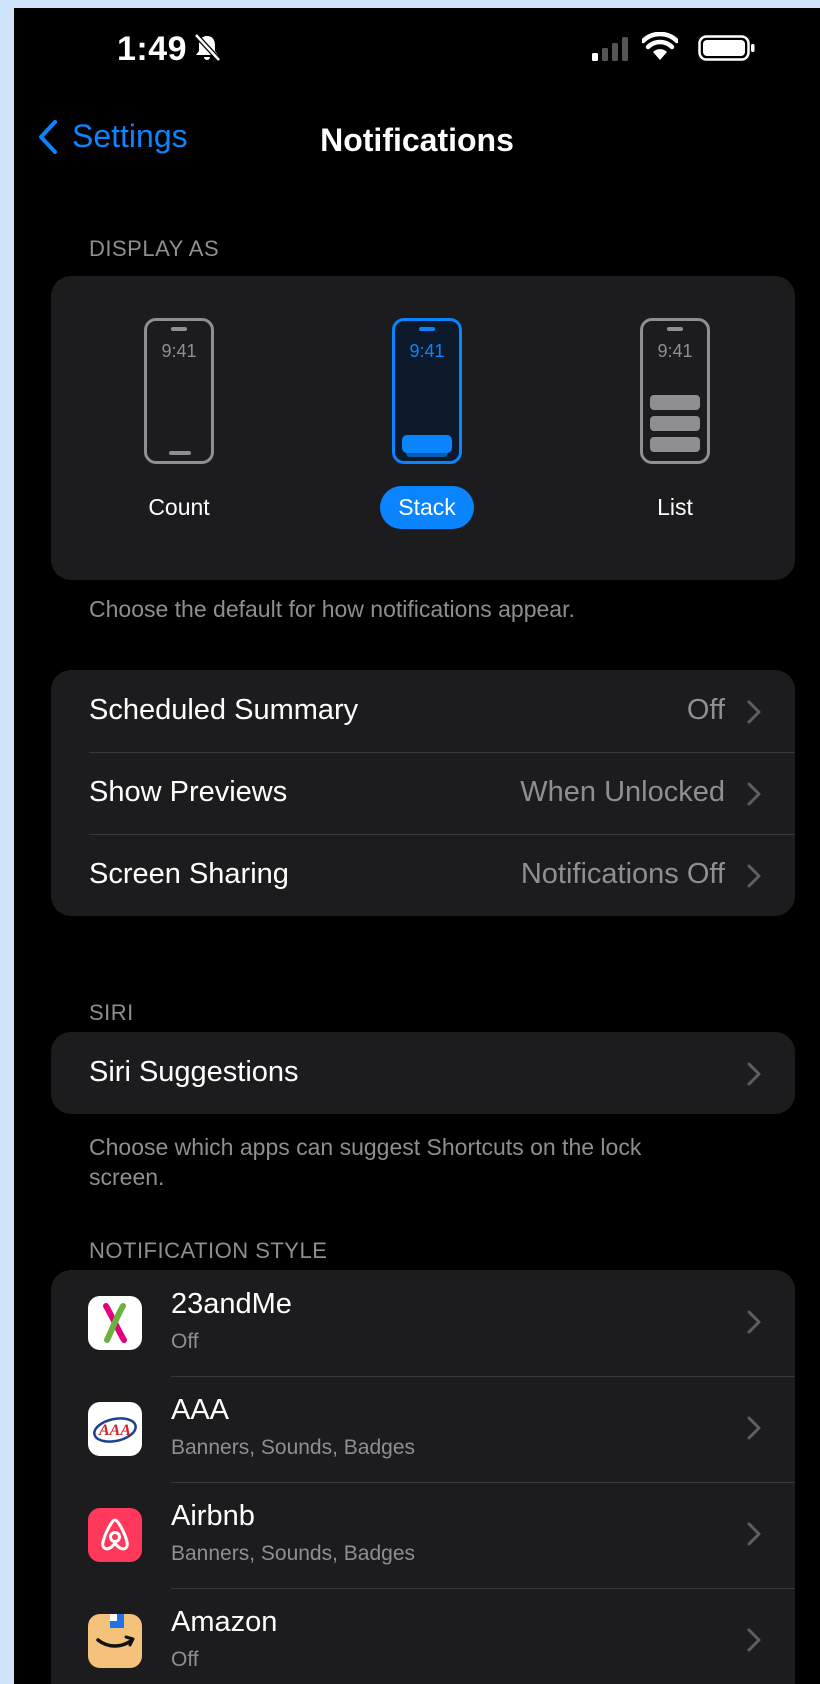  I want to click on row-label: Show Previews, so click(188, 792).